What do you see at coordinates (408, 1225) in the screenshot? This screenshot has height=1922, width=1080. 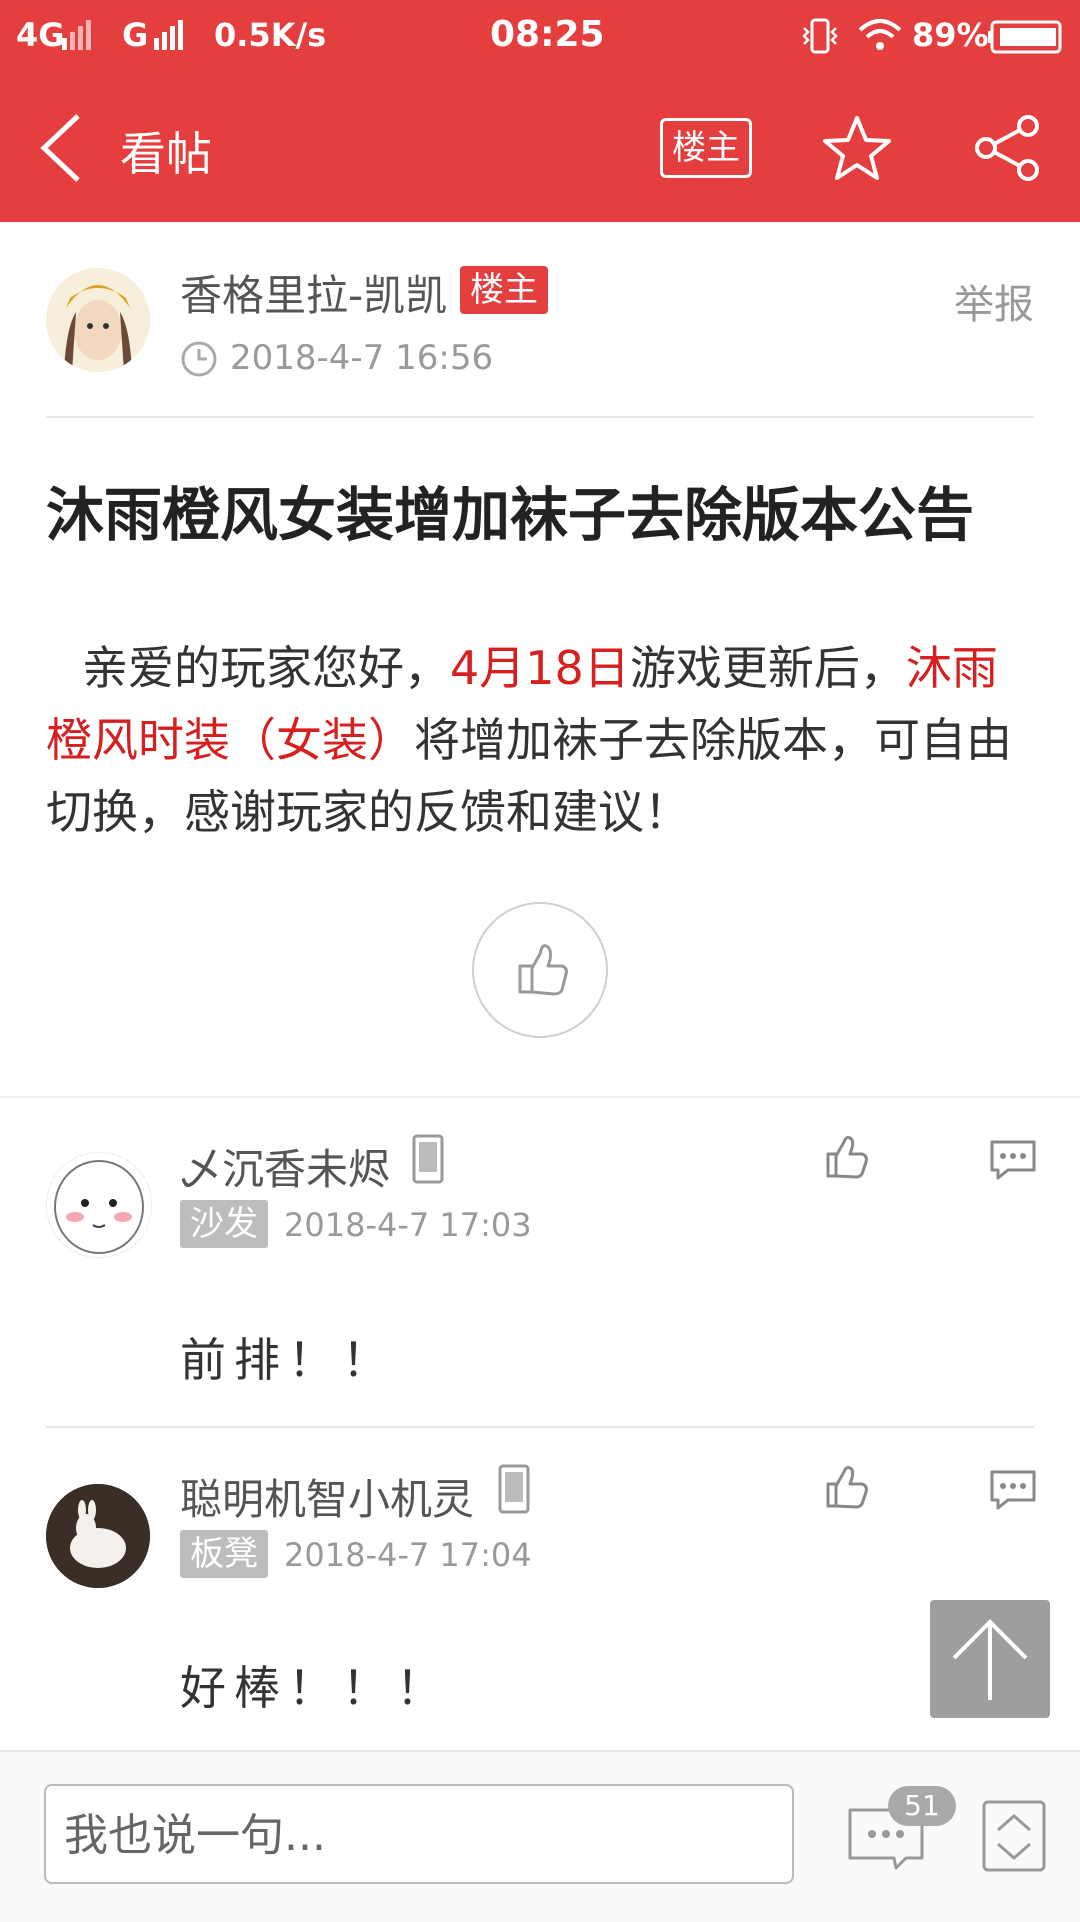 I see `comment-time: 2018-4-7 17:03` at bounding box center [408, 1225].